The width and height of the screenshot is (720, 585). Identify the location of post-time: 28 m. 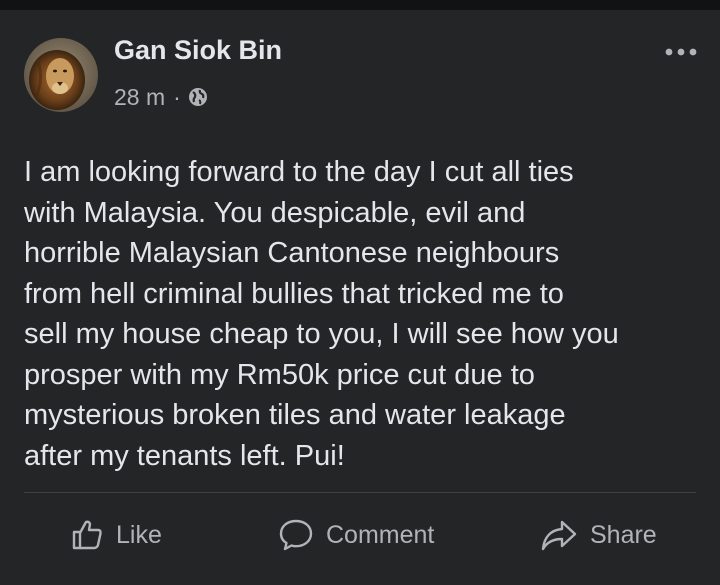
(139, 97).